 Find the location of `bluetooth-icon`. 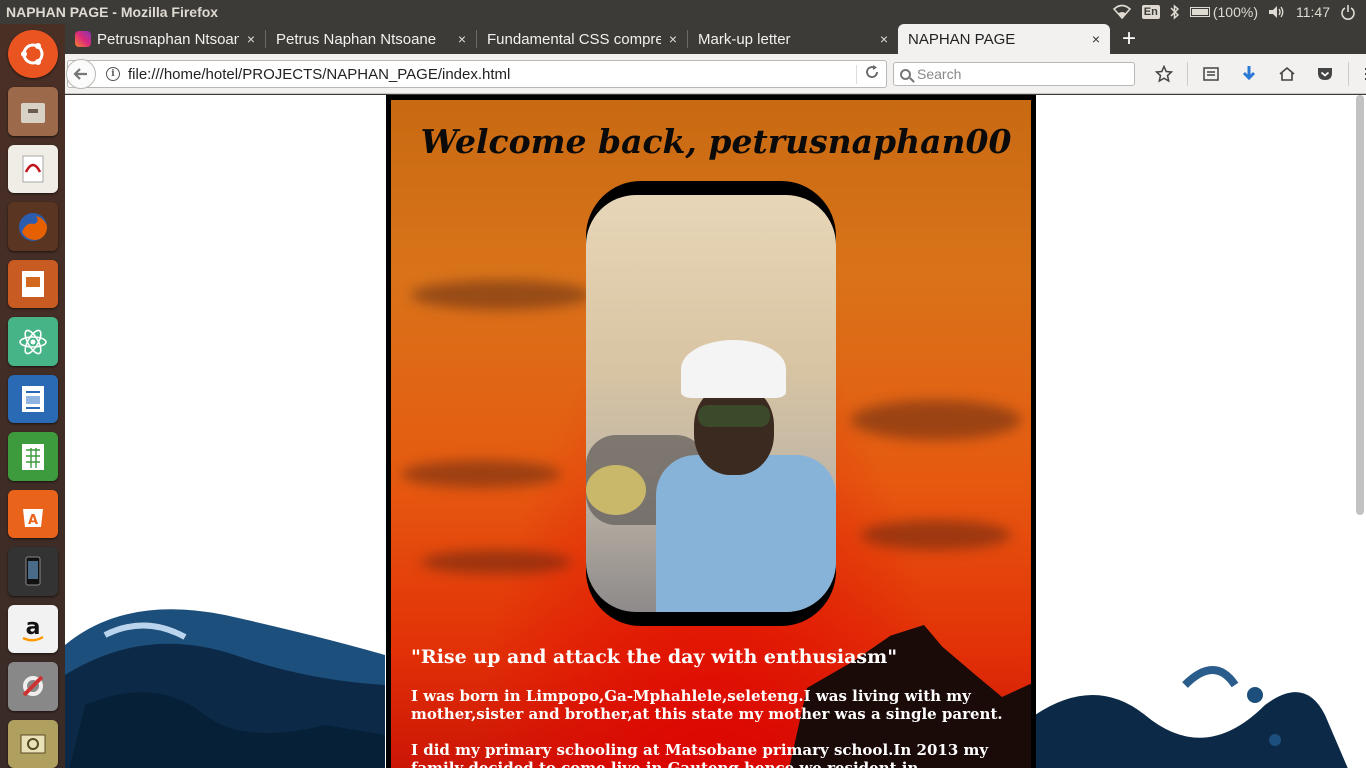

bluetooth-icon is located at coordinates (1175, 12).